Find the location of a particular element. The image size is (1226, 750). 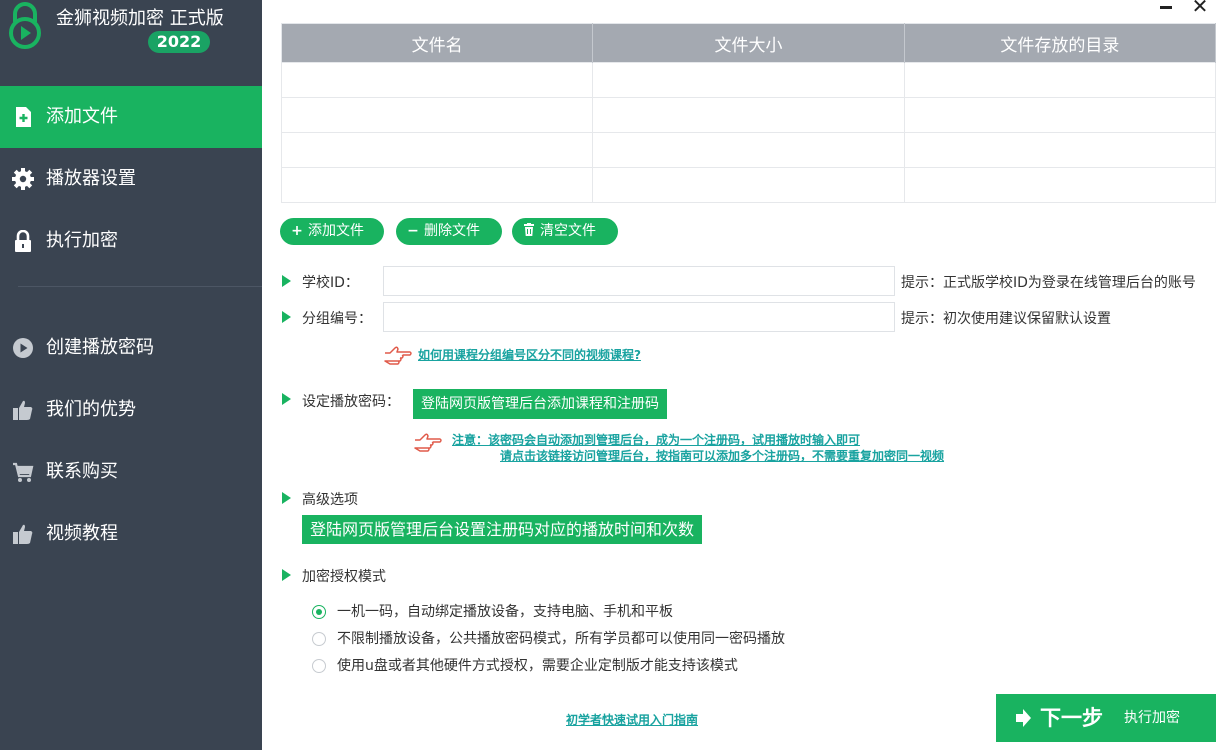

delete-file-button-label: 删除文件 is located at coordinates (452, 231).